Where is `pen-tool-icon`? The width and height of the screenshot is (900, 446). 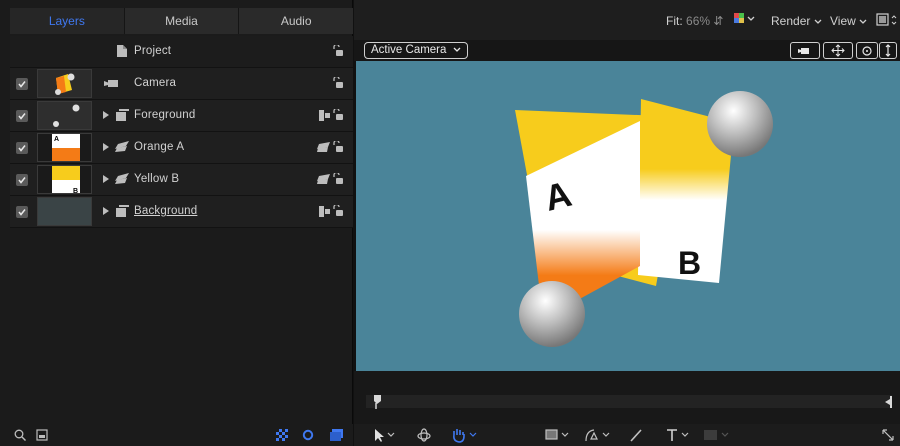
pen-tool-icon is located at coordinates (598, 435).